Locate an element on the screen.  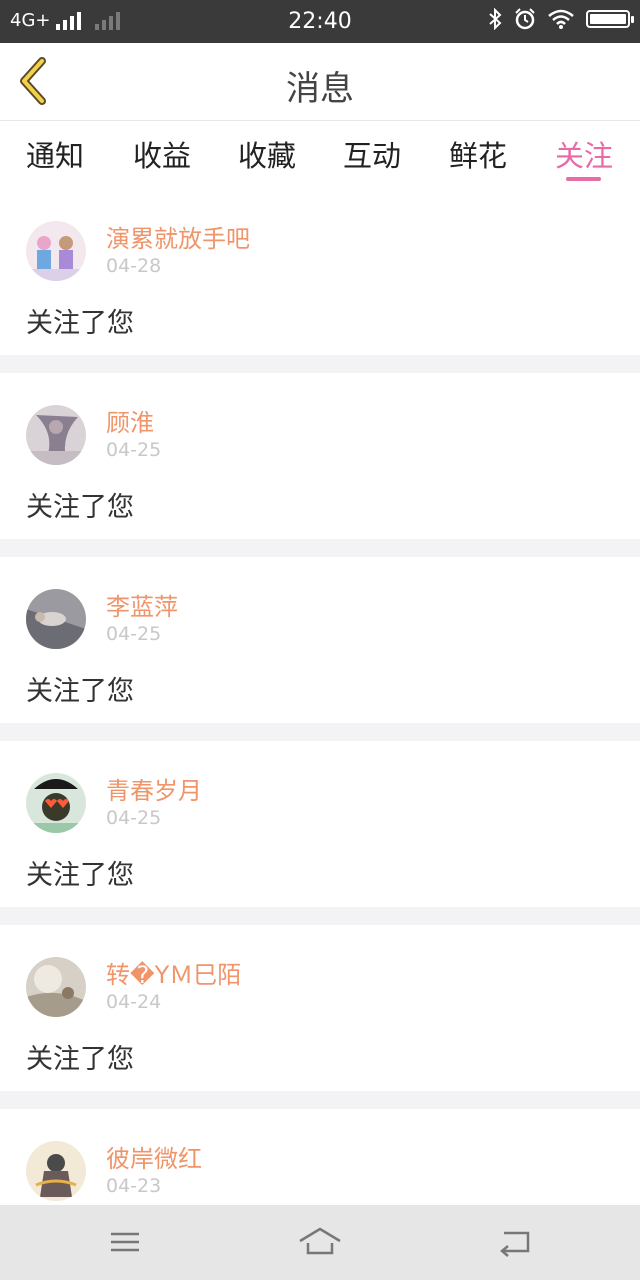
list-item: 青春岁月 04-25 关注了您 is located at coordinates (320, 824).